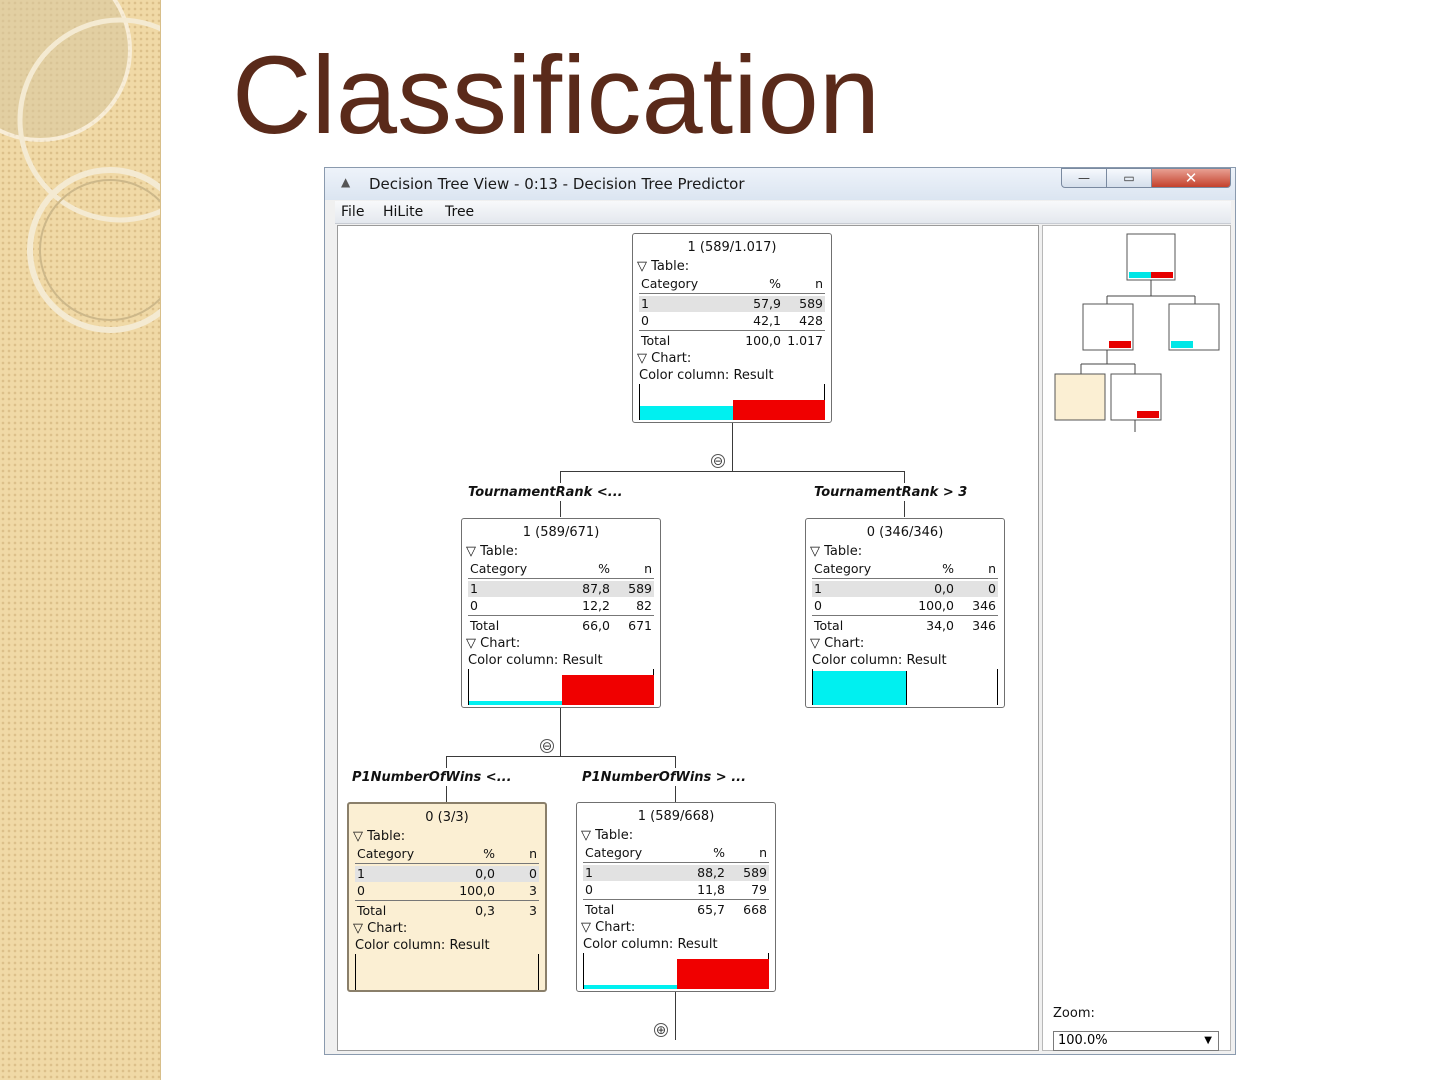 The width and height of the screenshot is (1440, 1080). Describe the element at coordinates (485, 910) in the screenshot. I see `total-percent: 0,3` at that location.